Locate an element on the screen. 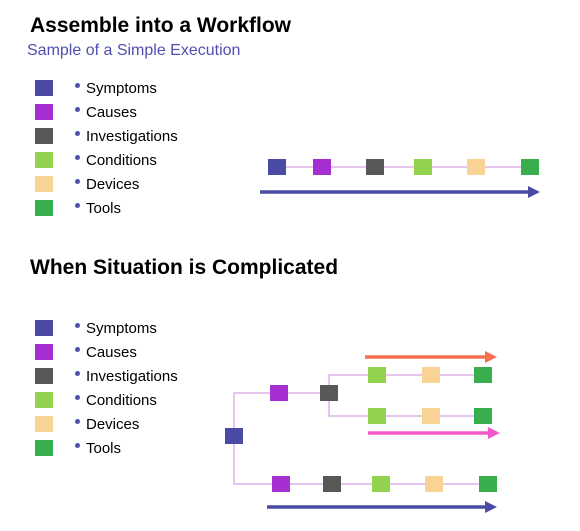  flow-arrow-head is located at coordinates (534, 192).